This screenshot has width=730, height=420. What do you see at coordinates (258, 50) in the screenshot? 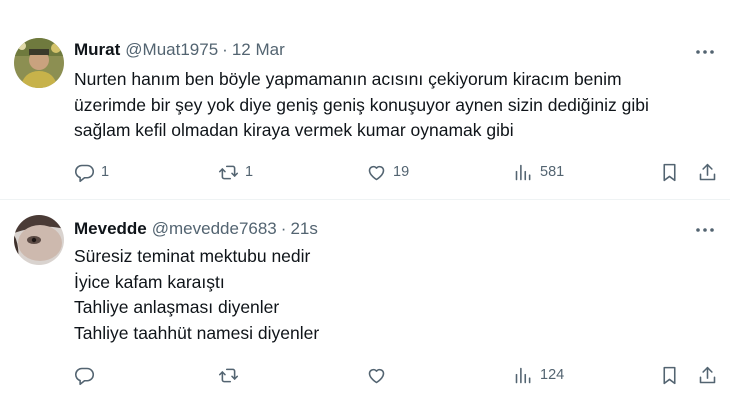
I see `timestamp: 12 Mar` at bounding box center [258, 50].